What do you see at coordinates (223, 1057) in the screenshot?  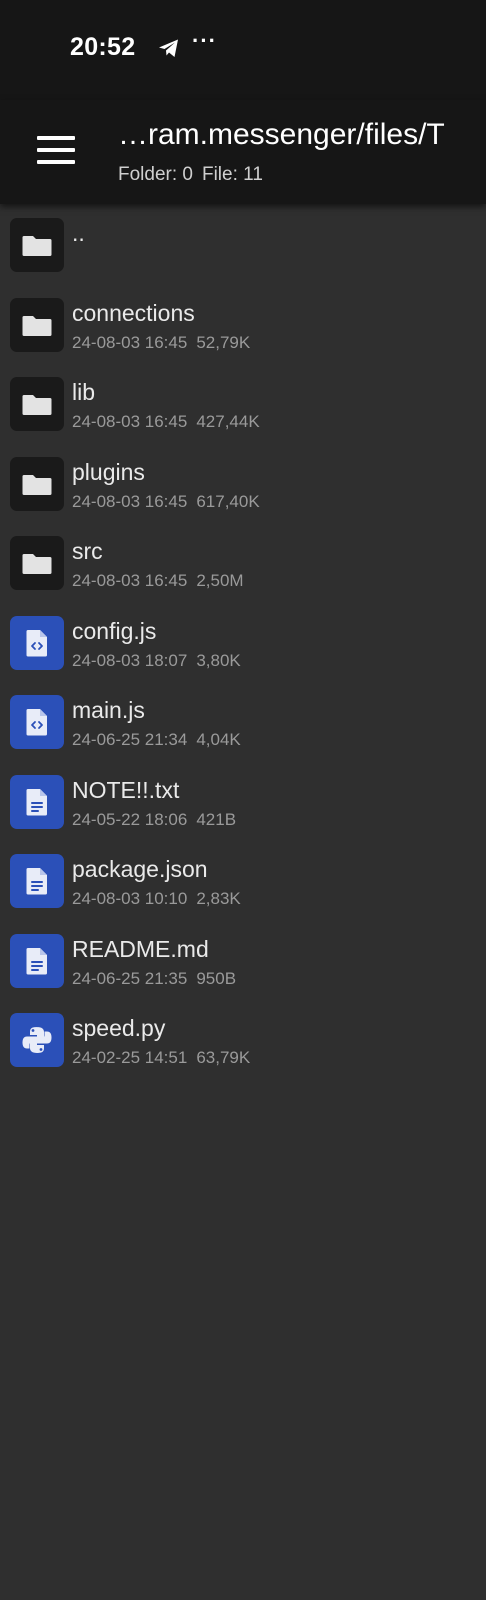 I see `file-size: 63,79K` at bounding box center [223, 1057].